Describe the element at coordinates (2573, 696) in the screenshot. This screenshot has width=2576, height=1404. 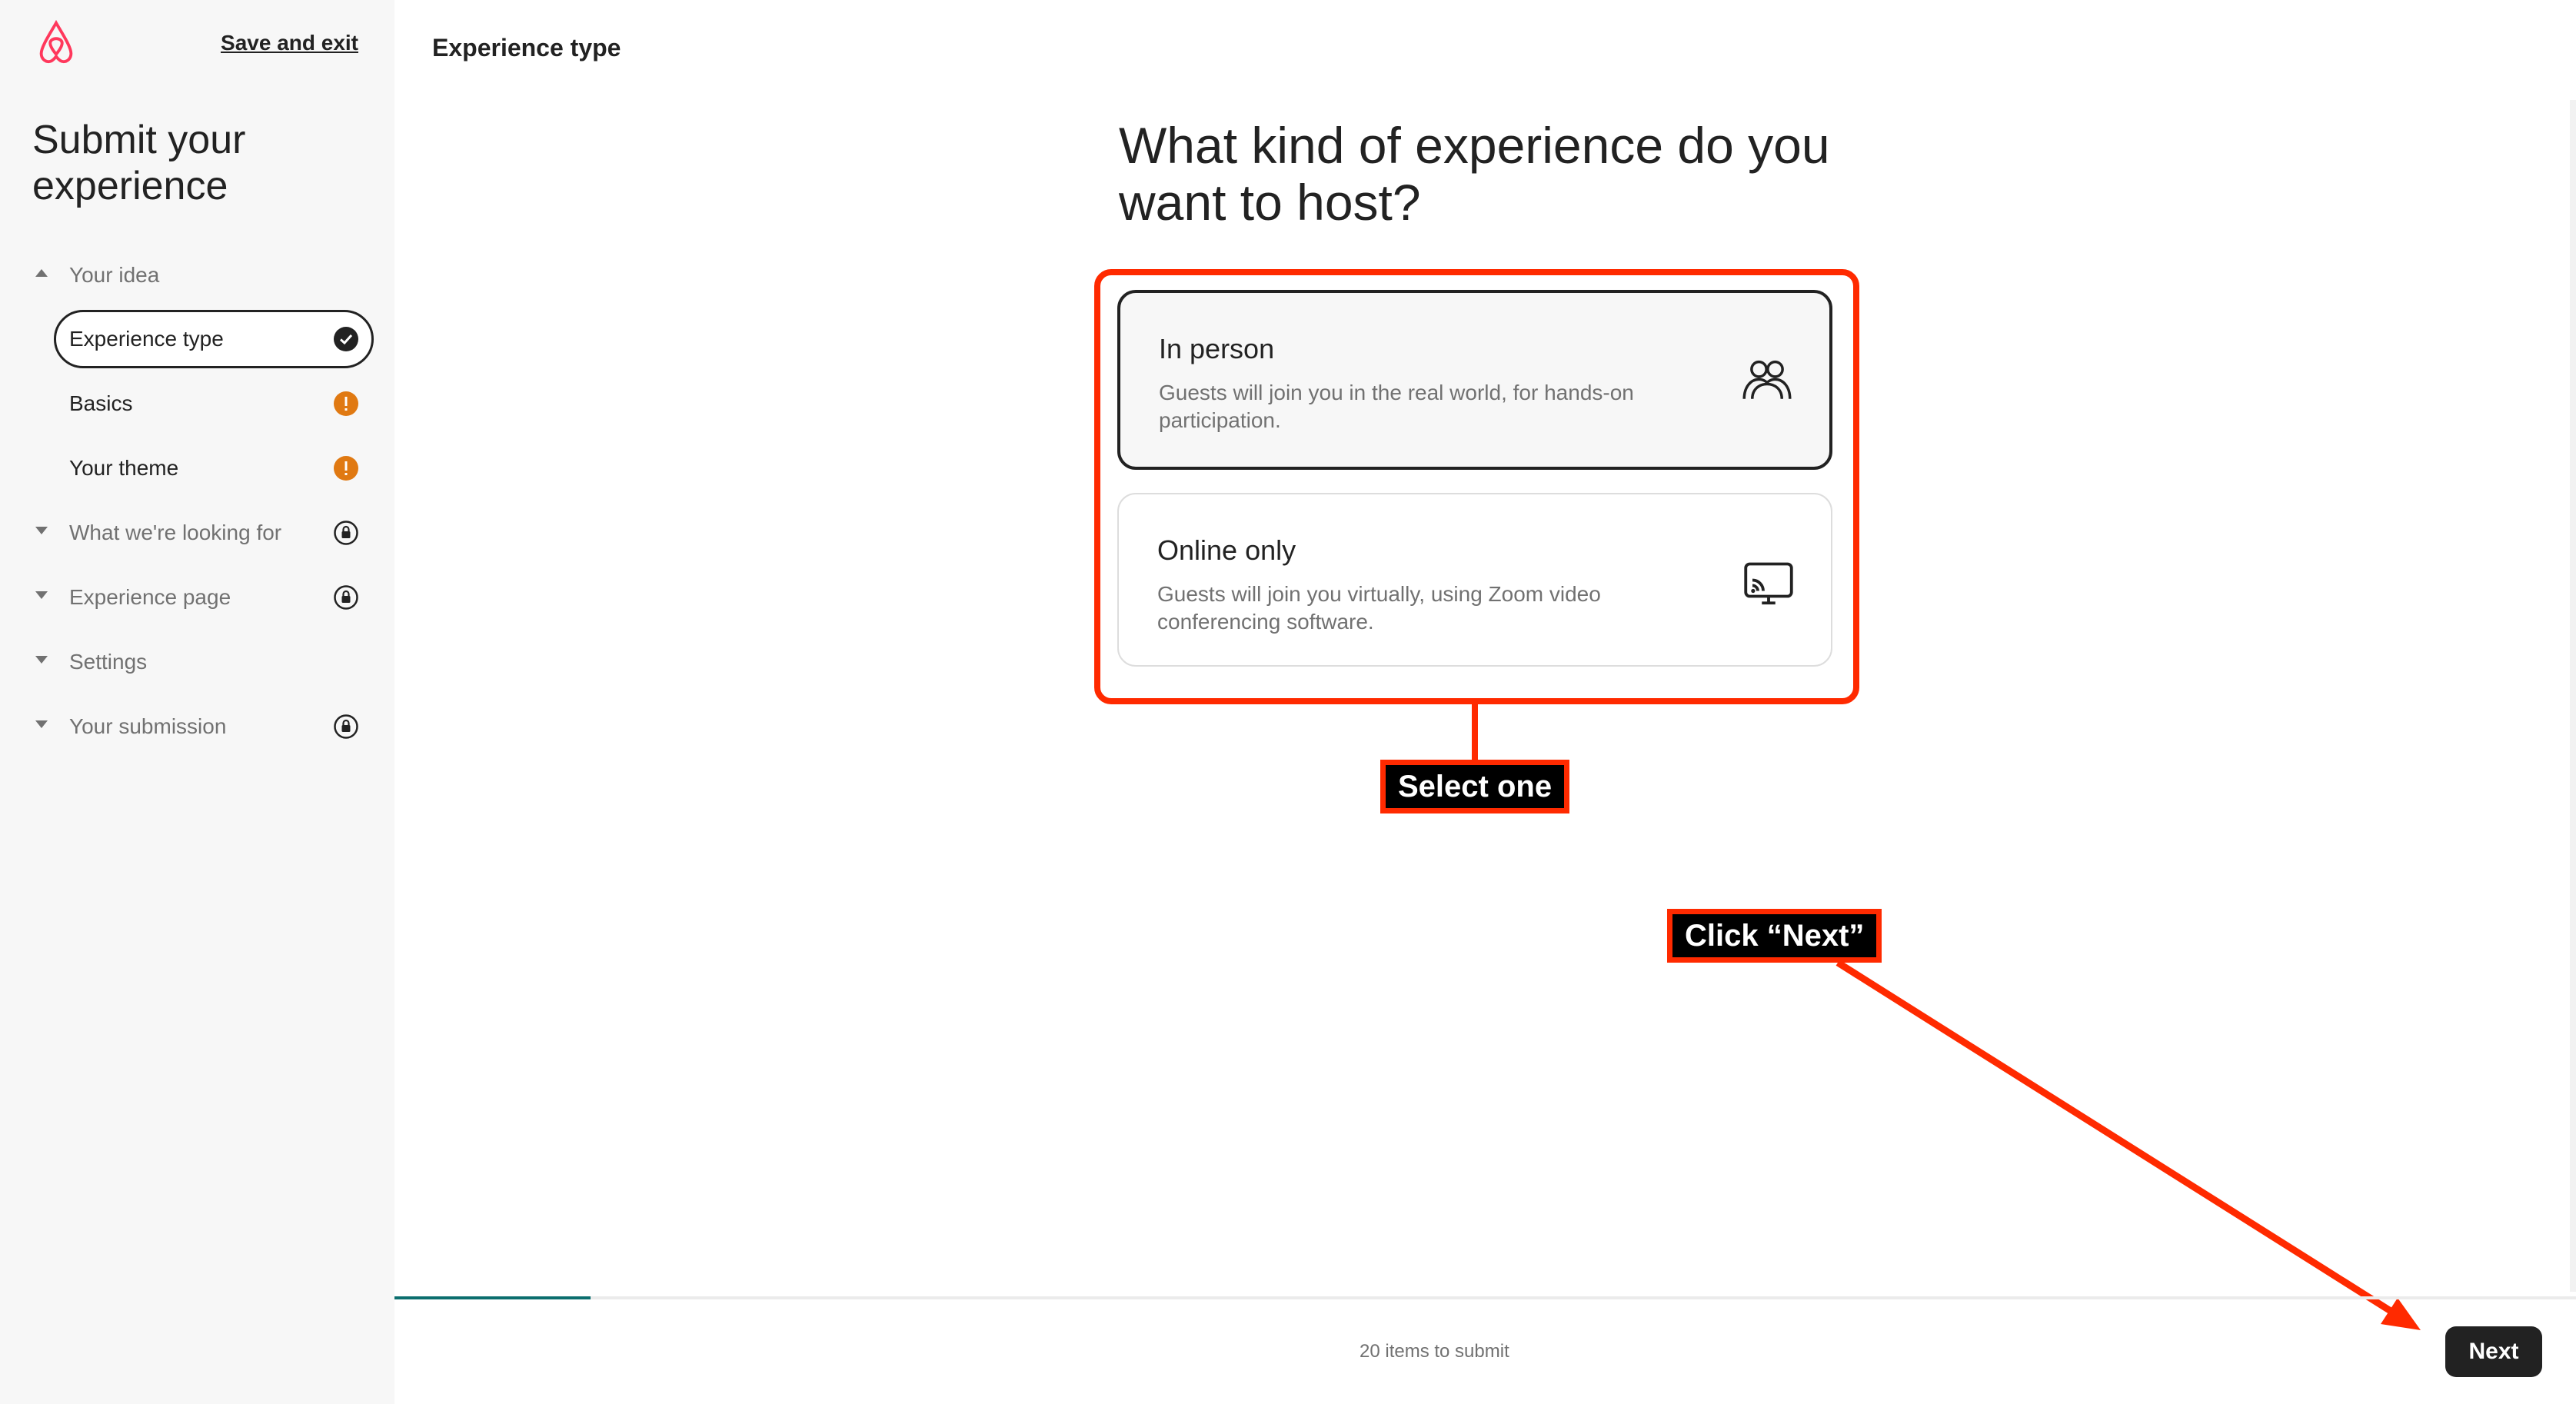
I see `scrollbar` at that location.